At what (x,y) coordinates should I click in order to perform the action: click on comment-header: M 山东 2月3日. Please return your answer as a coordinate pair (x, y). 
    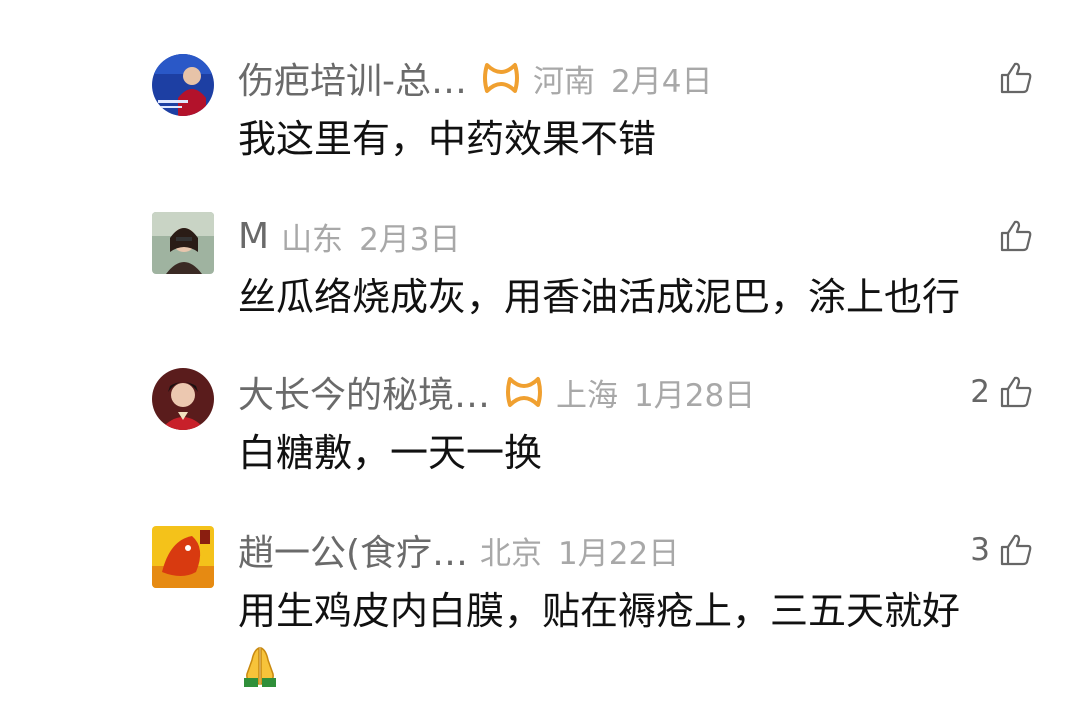
    Looking at the image, I should click on (349, 236).